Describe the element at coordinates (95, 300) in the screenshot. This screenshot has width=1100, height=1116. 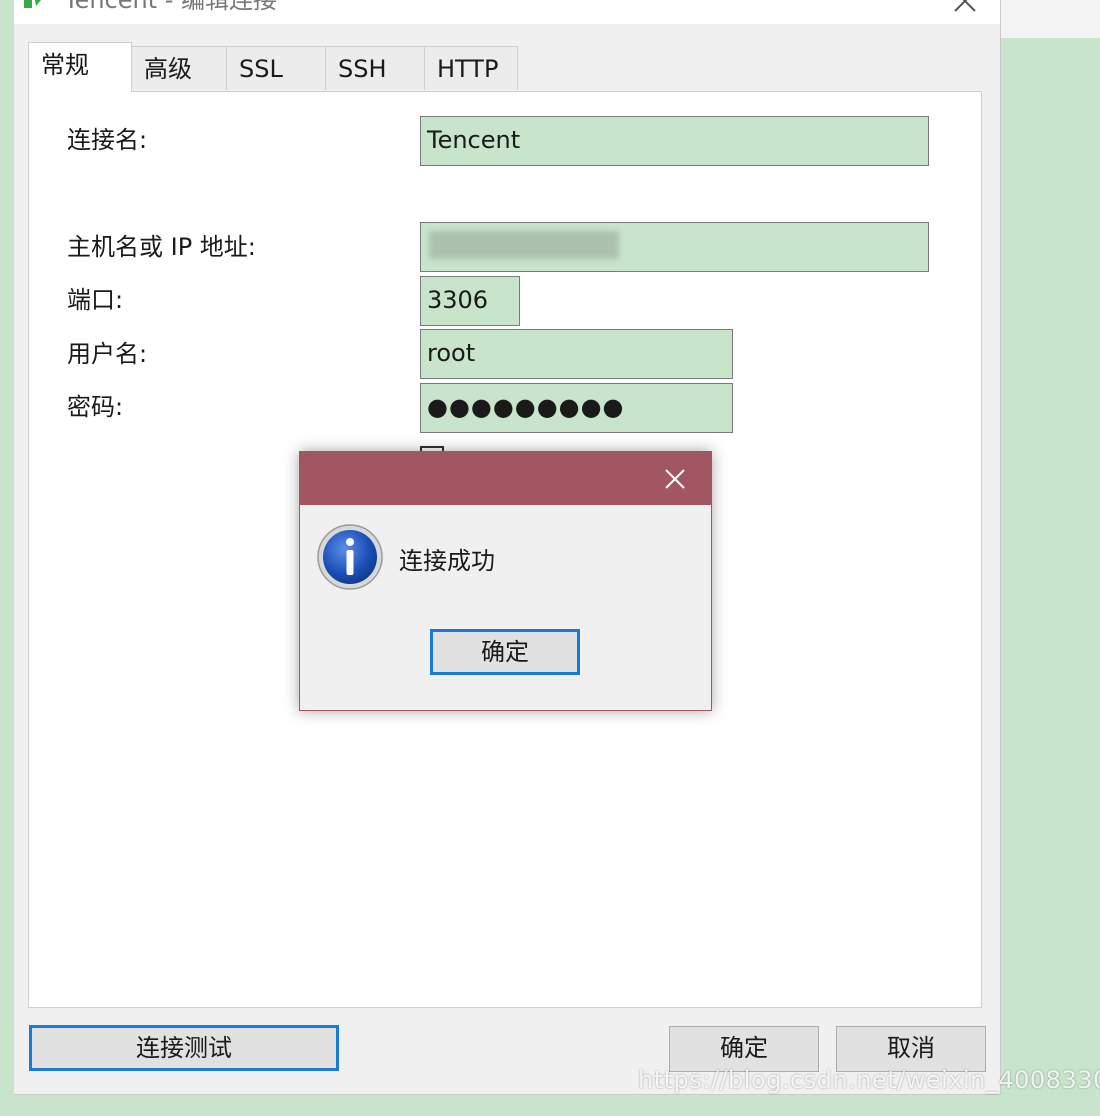
I see `port-label: 端口:` at that location.